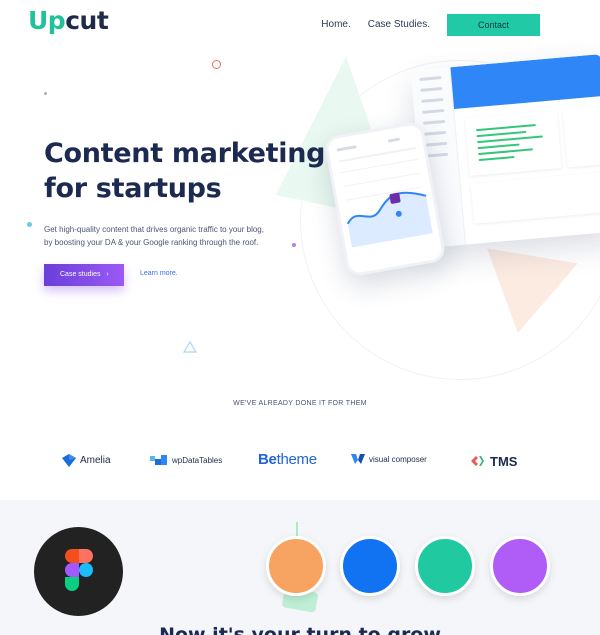 This screenshot has width=600, height=635. Describe the element at coordinates (197, 460) in the screenshot. I see `wpdatatables-wordmark: wpDataTables` at that location.